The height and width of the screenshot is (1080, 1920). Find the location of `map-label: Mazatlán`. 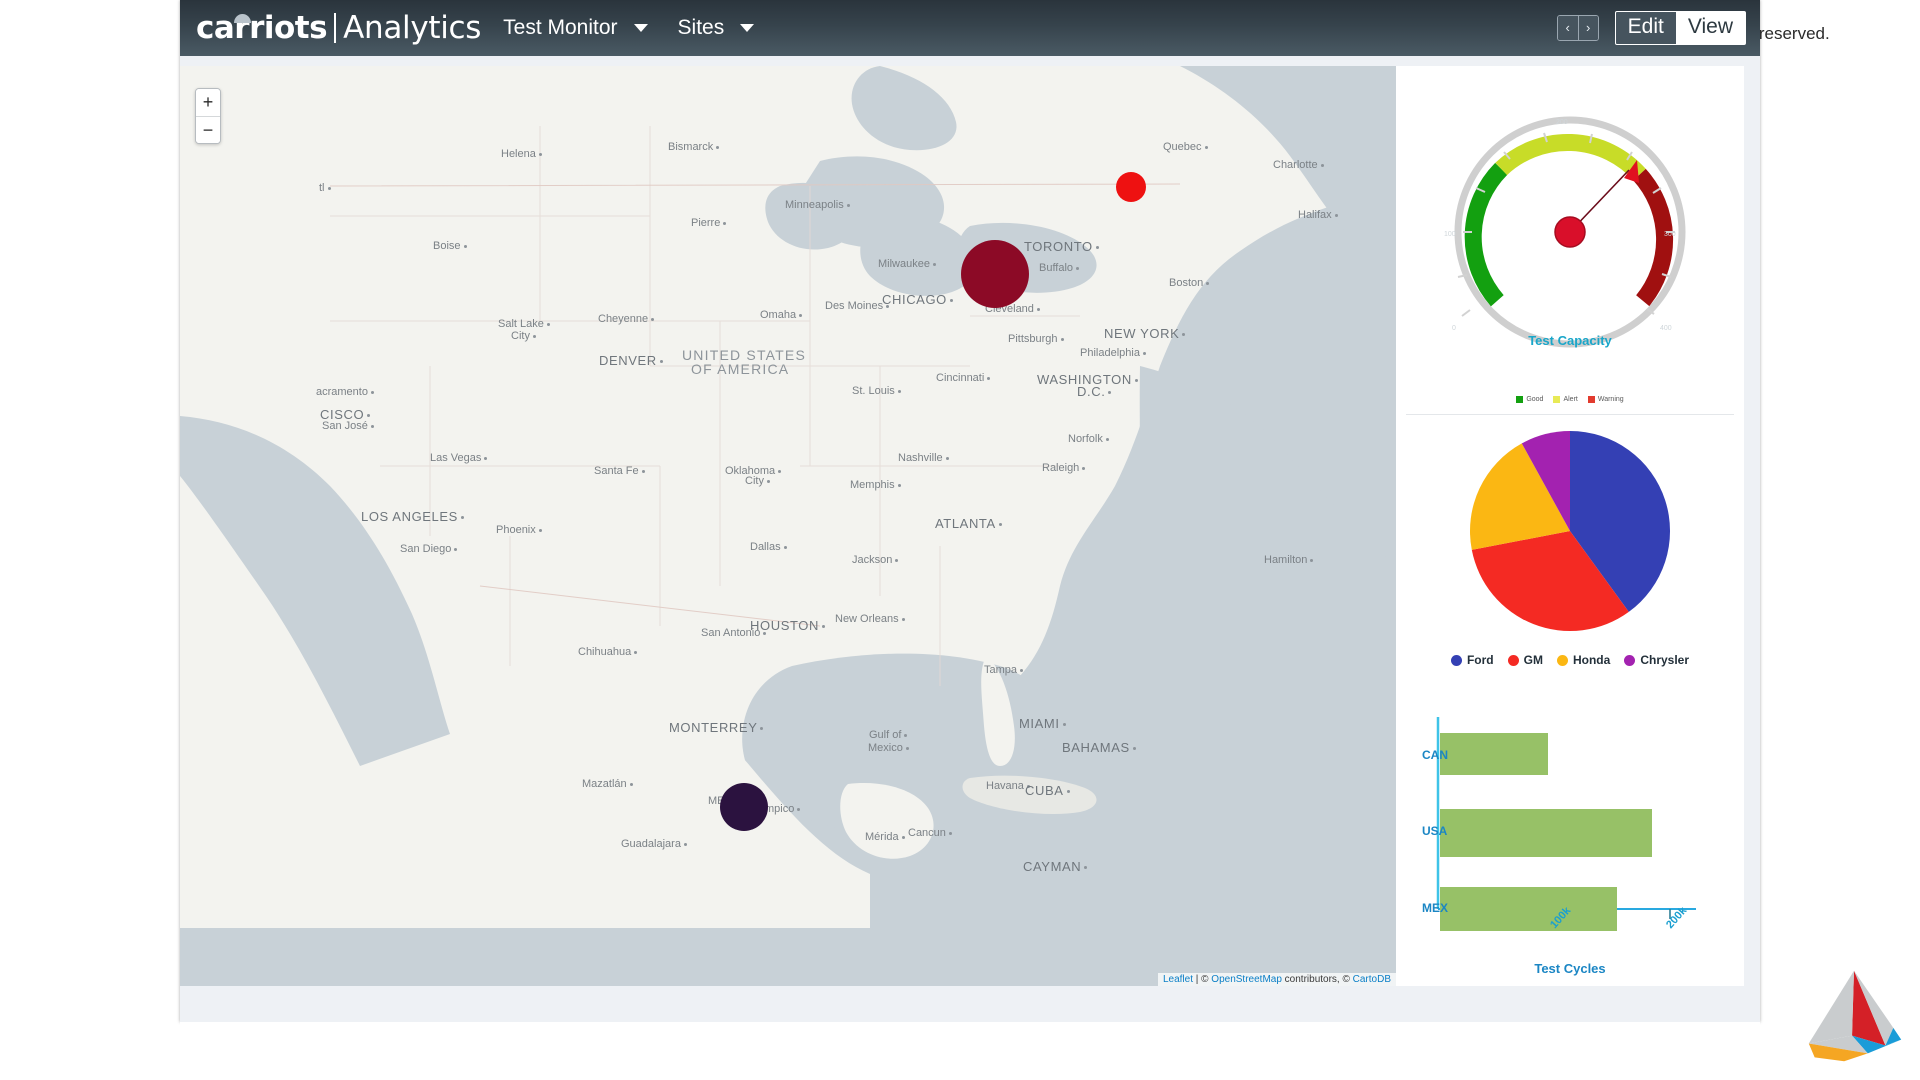

map-label: Mazatlán is located at coordinates (607, 784).